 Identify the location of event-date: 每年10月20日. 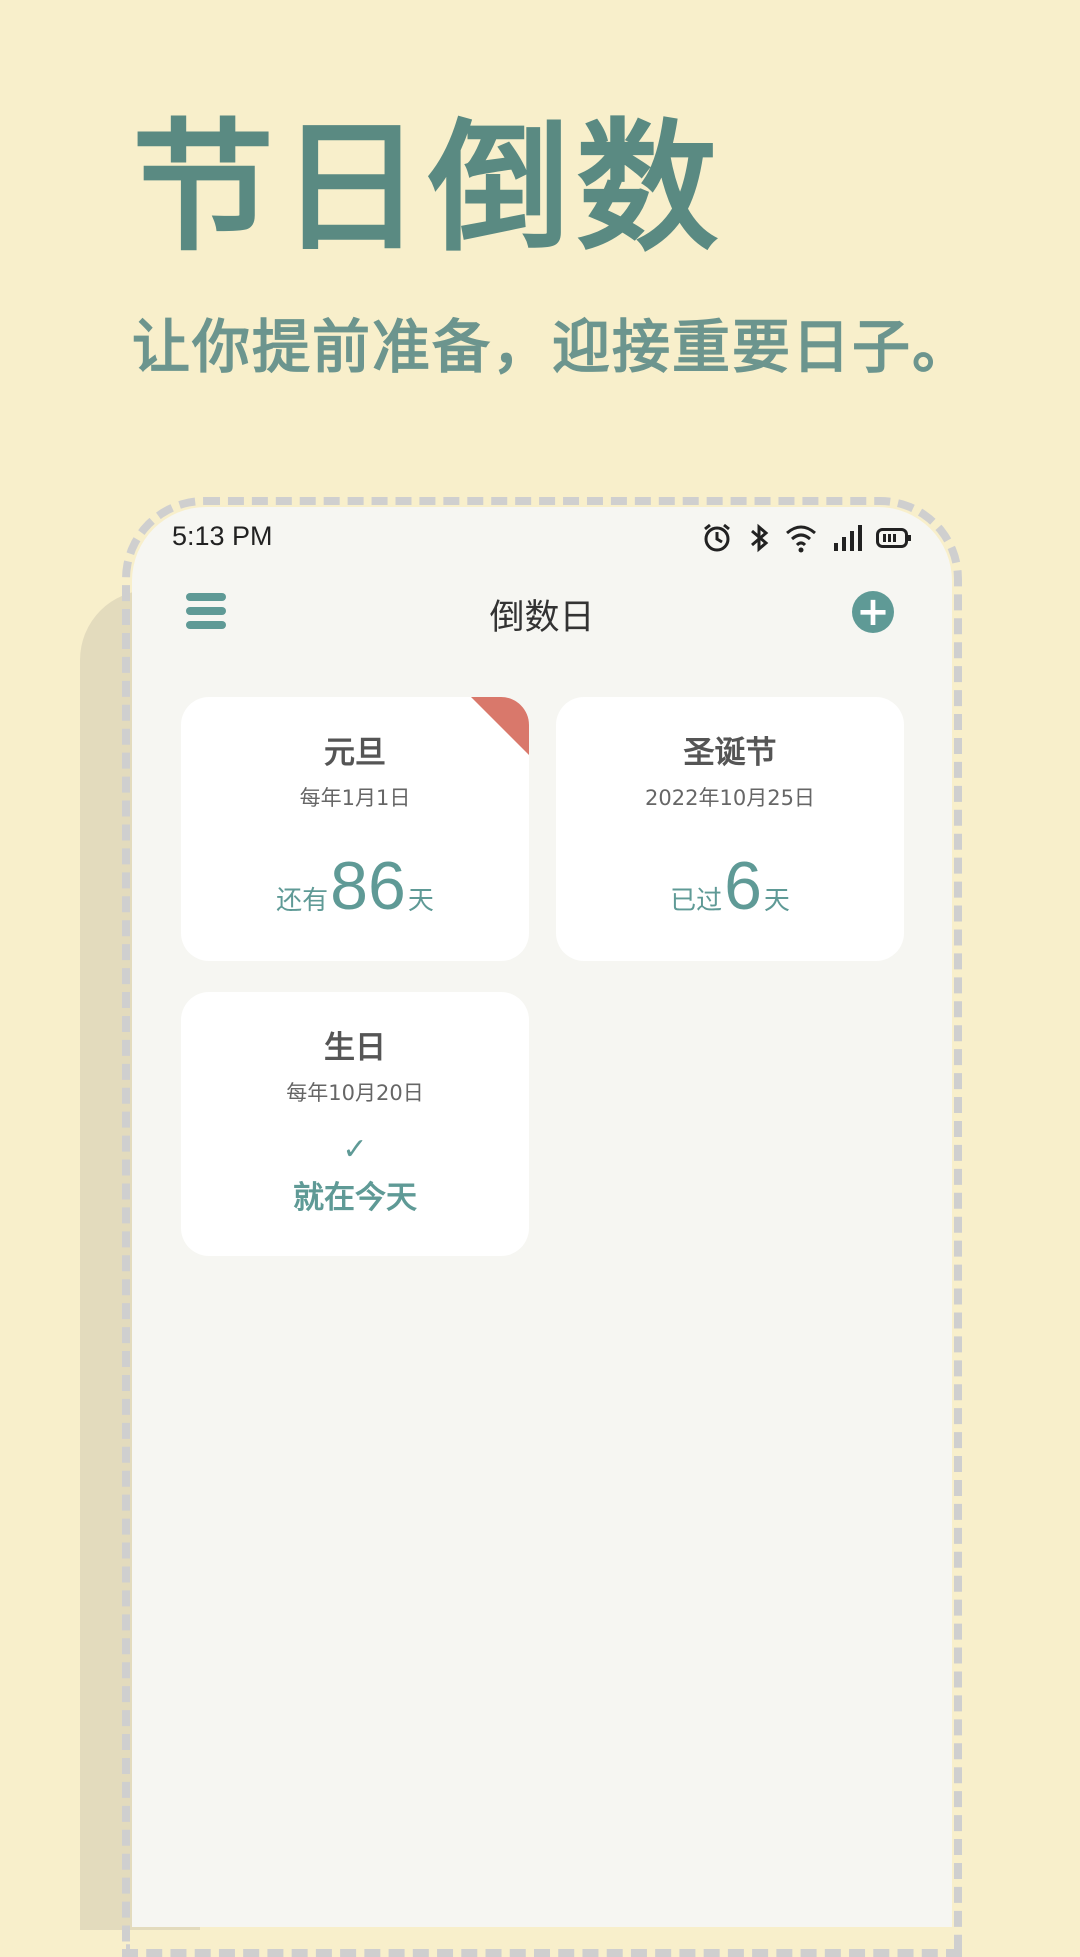
(355, 1093).